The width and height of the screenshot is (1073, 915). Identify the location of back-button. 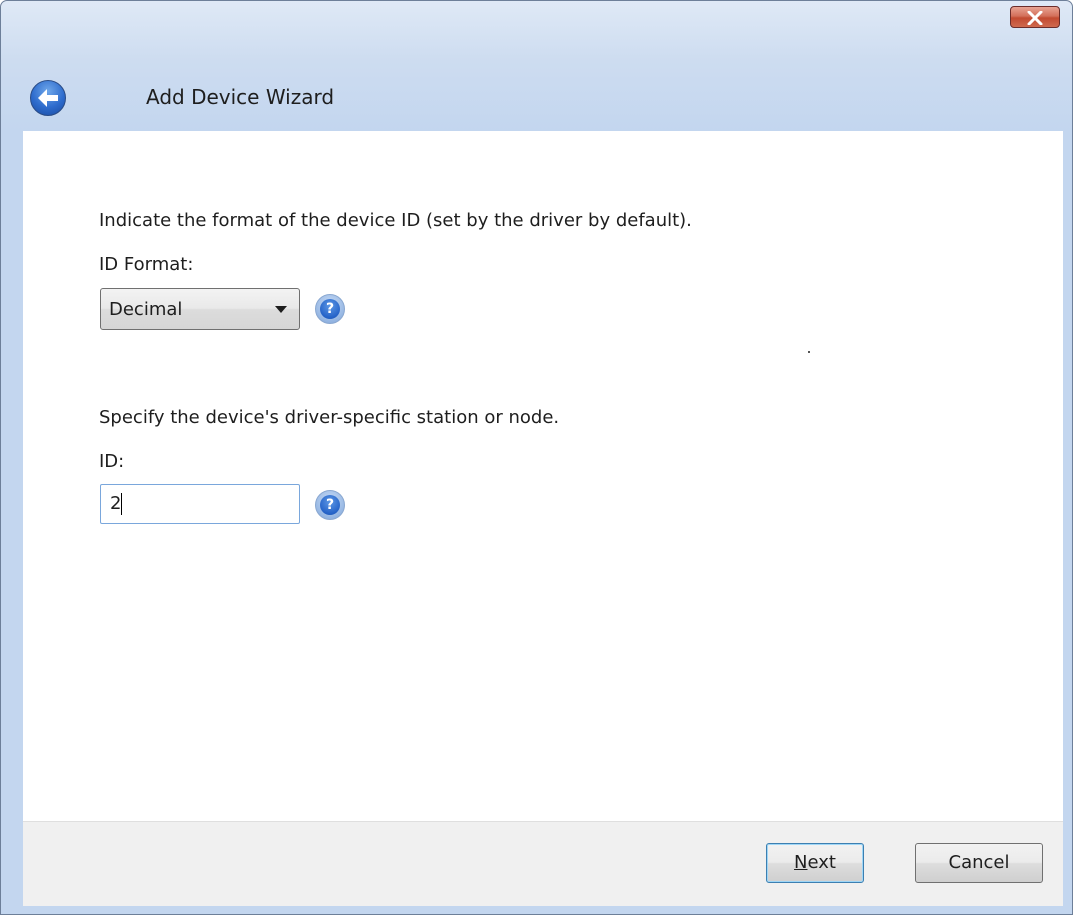
(48, 98).